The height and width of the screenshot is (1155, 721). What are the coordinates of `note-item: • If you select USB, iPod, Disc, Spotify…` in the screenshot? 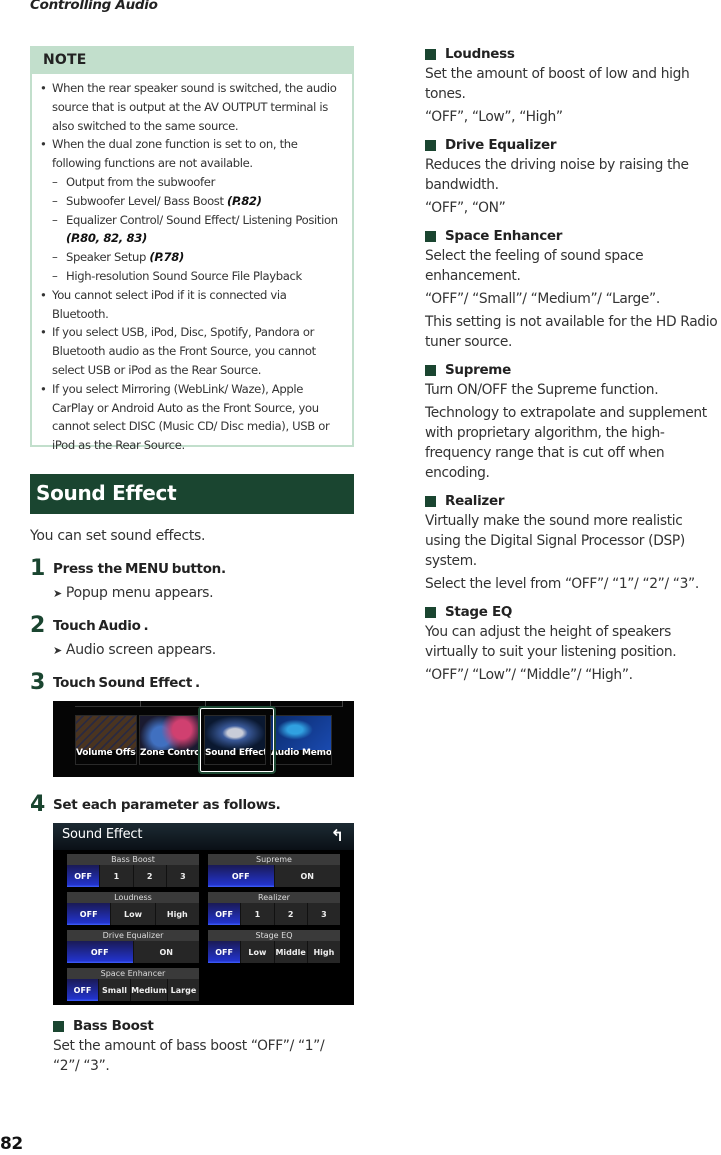 It's located at (192, 351).